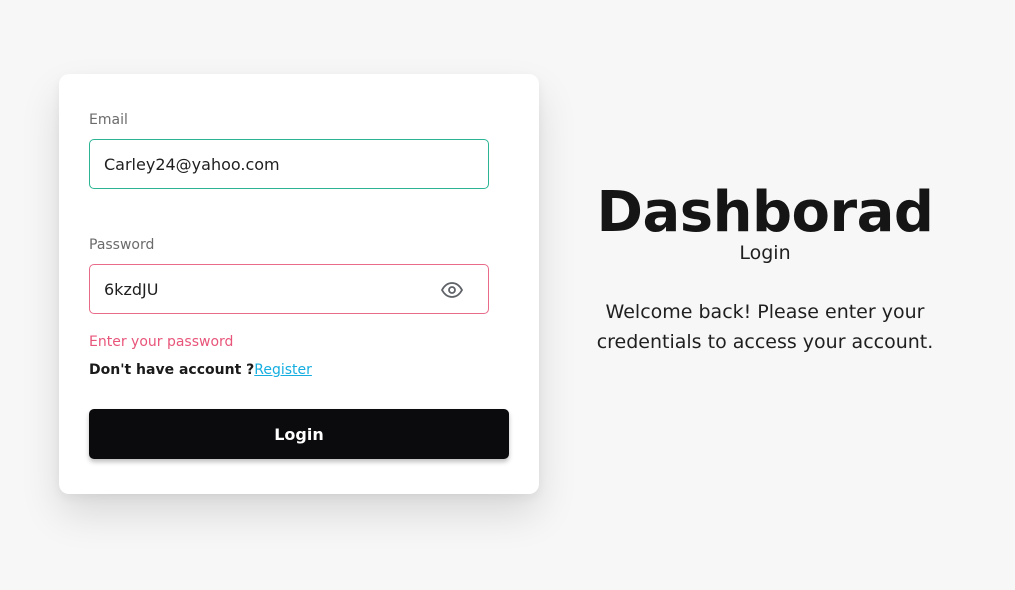 Image resolution: width=1015 pixels, height=590 pixels. Describe the element at coordinates (161, 342) in the screenshot. I see `password-error: Enter your password` at that location.